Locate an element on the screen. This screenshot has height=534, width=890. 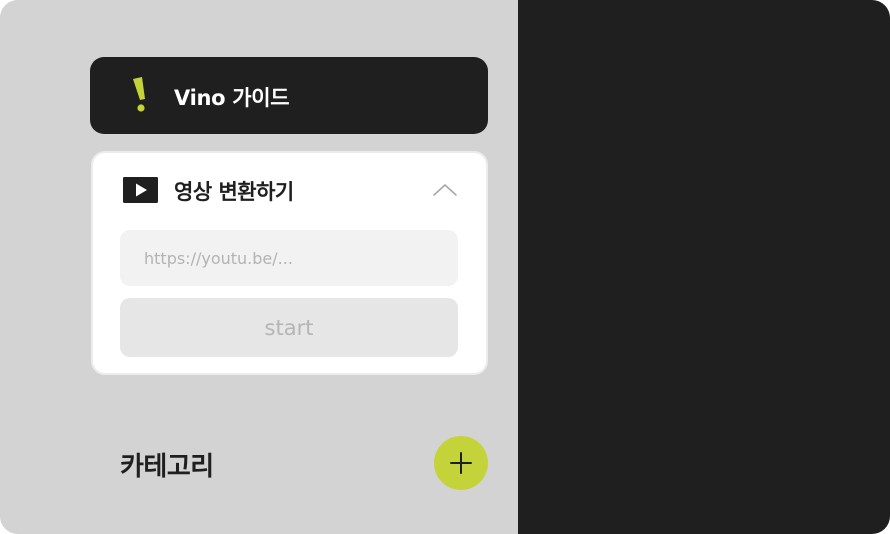
vino-logo-icon is located at coordinates (139, 94).